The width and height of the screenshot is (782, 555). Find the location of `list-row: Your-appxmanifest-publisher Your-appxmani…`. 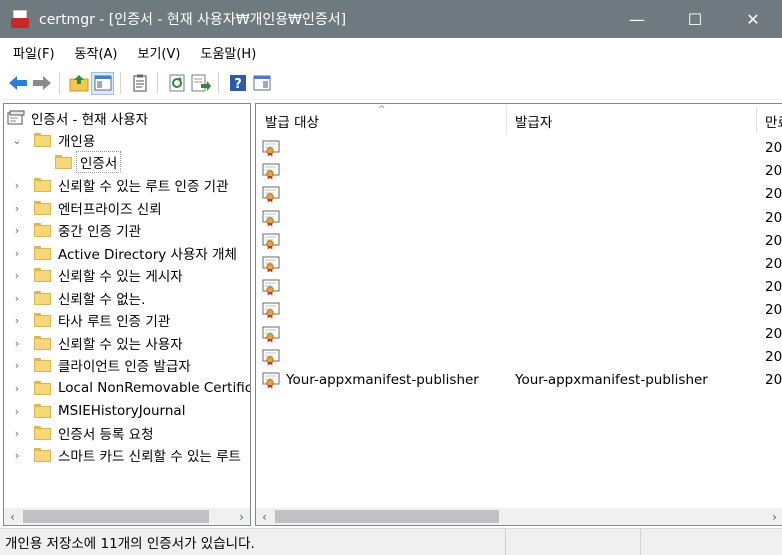

list-row: Your-appxmanifest-publisher Your-appxmani… is located at coordinates (519, 380).